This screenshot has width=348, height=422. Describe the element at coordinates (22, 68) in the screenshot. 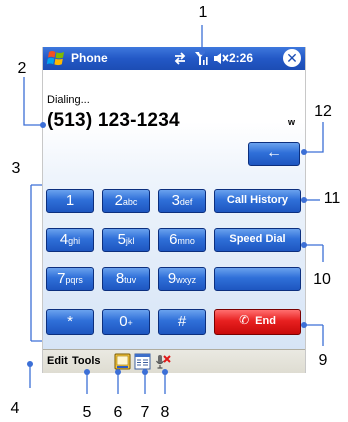

I see `callout-2: 2` at that location.